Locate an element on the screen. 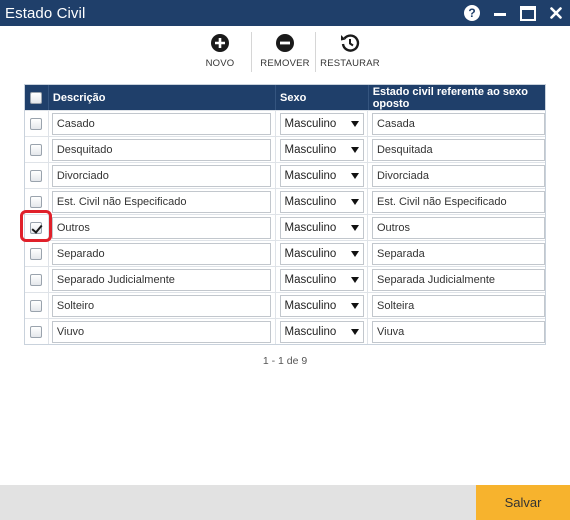 This screenshot has width=570, height=520. descricao-input: Separado Judicialmente is located at coordinates (161, 279).